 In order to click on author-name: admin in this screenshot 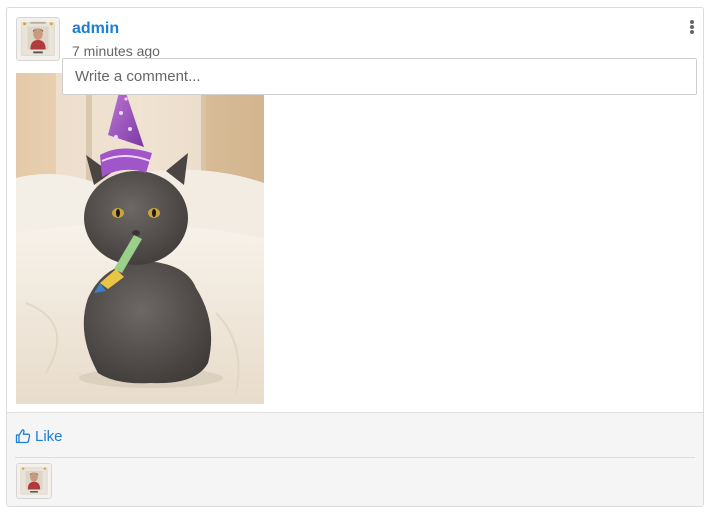, I will do `click(95, 29)`.